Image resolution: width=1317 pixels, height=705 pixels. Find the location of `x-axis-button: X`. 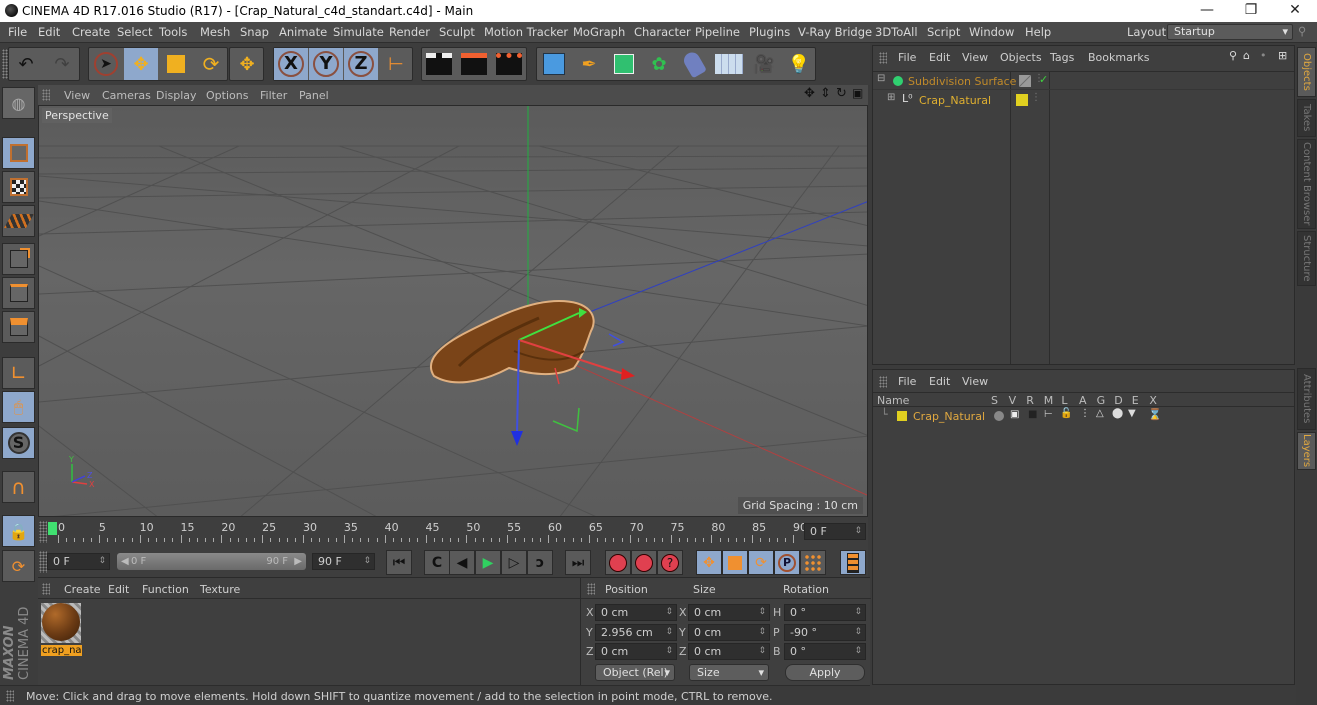

x-axis-button: X is located at coordinates (291, 64).